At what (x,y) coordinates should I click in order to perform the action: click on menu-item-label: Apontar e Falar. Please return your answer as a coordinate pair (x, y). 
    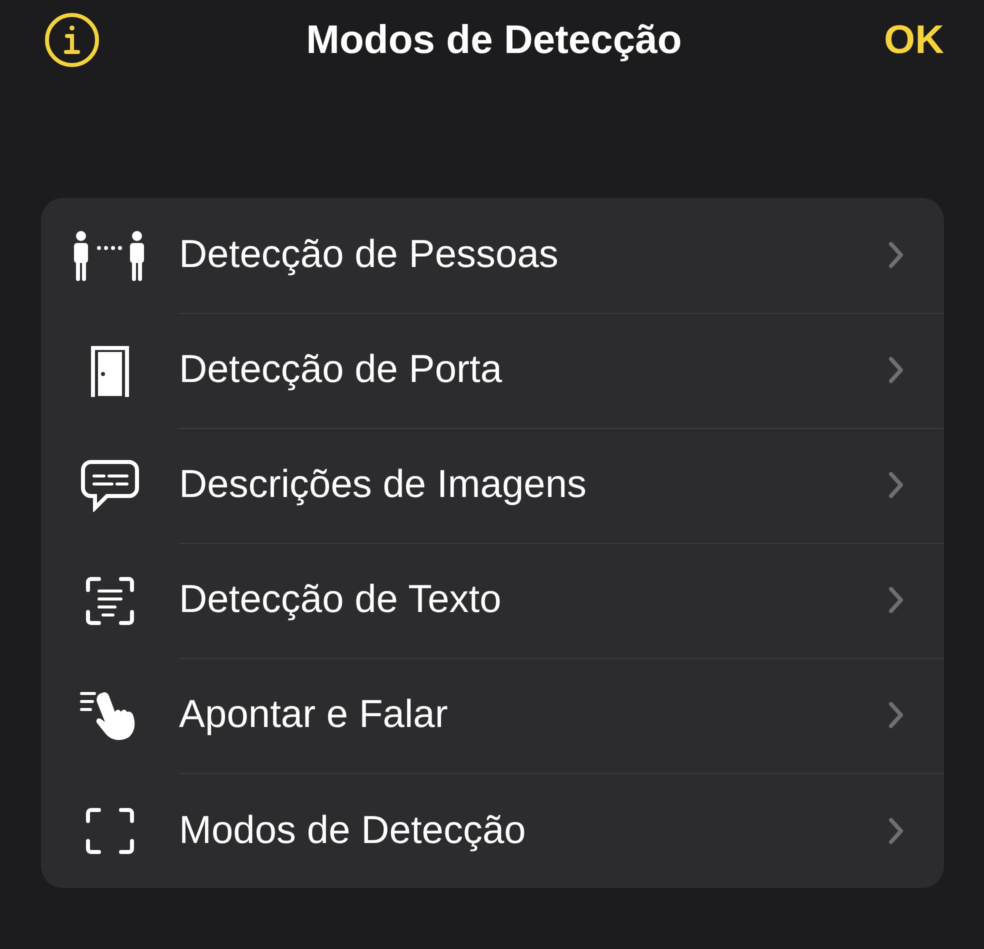
    Looking at the image, I should click on (313, 715).